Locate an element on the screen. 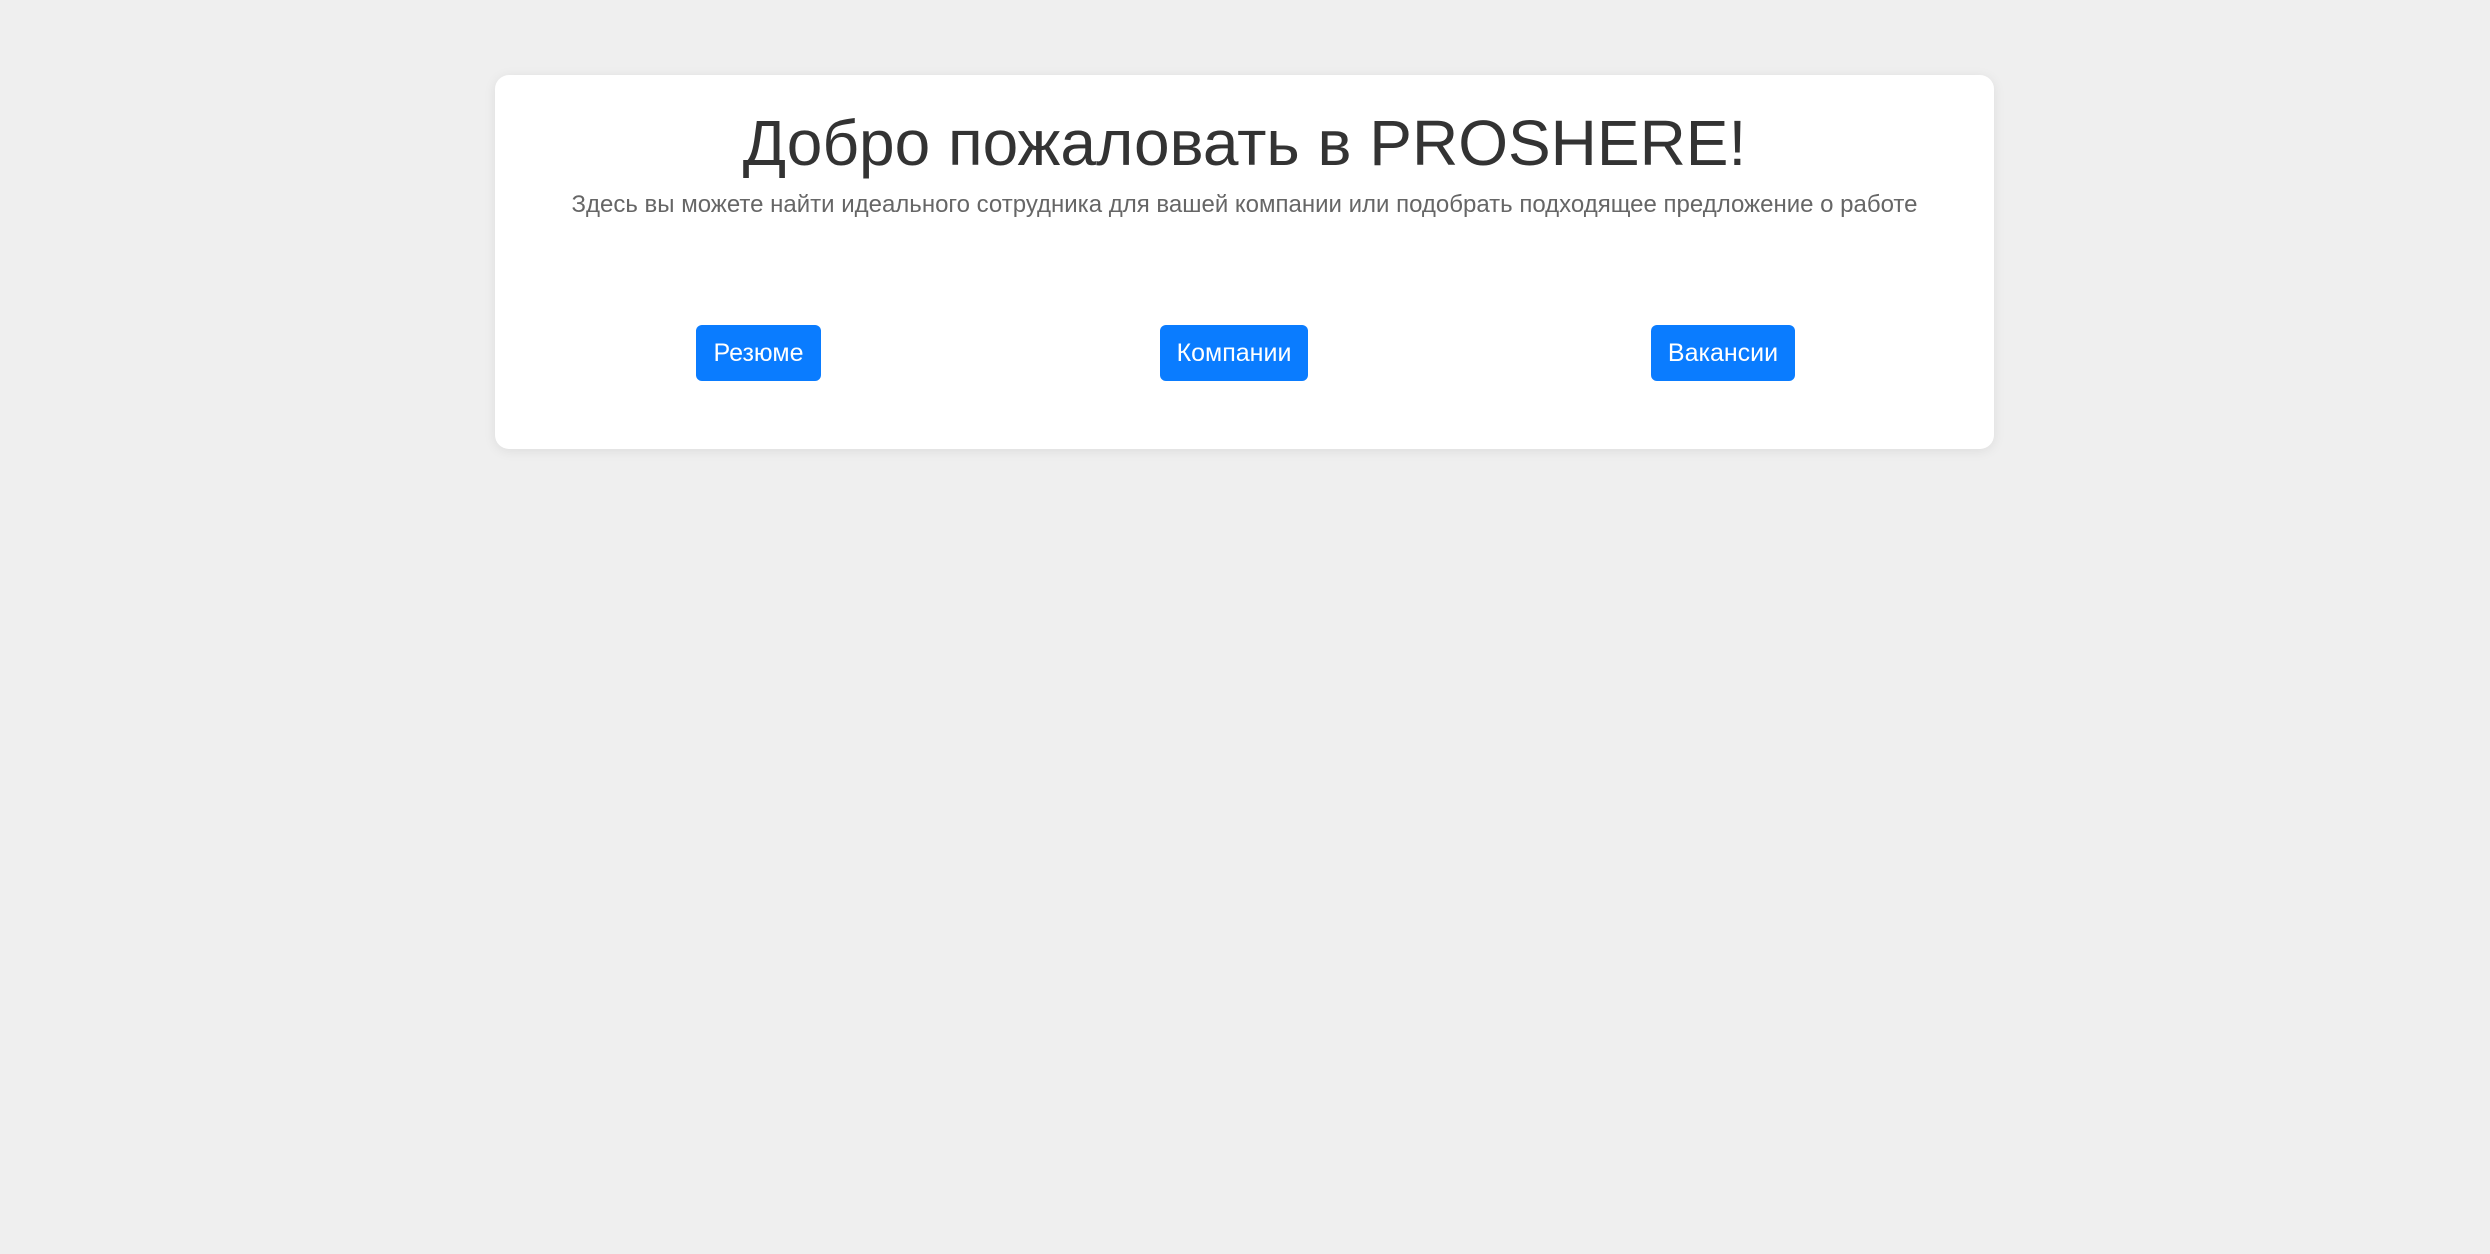 The height and width of the screenshot is (1254, 2490). vacancies-button: Вакансии is located at coordinates (1723, 353).